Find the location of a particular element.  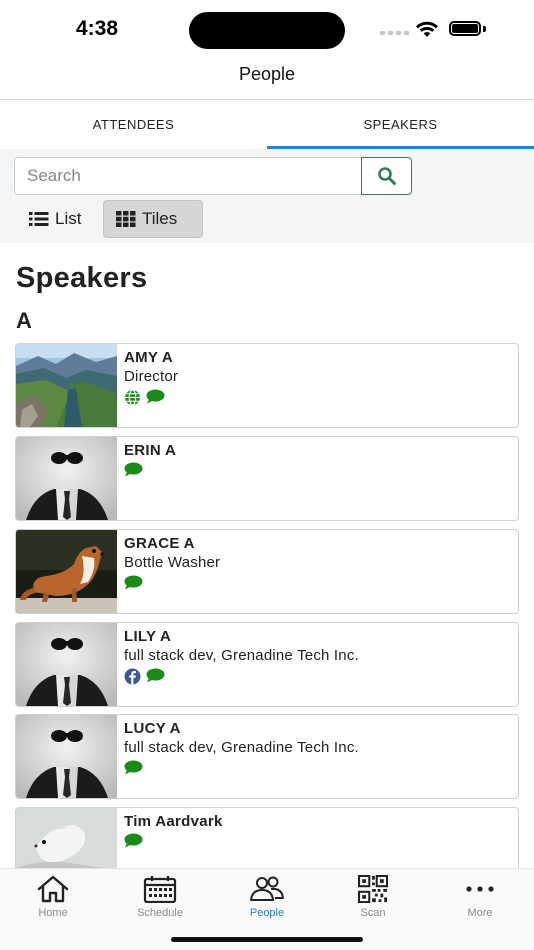

tabbar-people: People is located at coordinates (267, 897).